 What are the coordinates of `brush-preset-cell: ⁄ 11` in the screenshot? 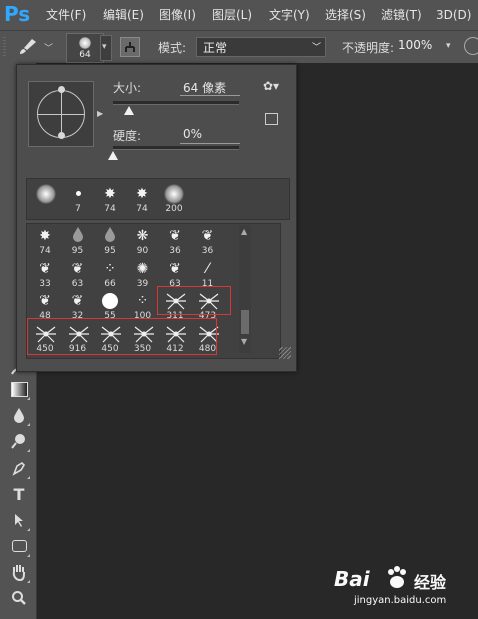 It's located at (208, 273).